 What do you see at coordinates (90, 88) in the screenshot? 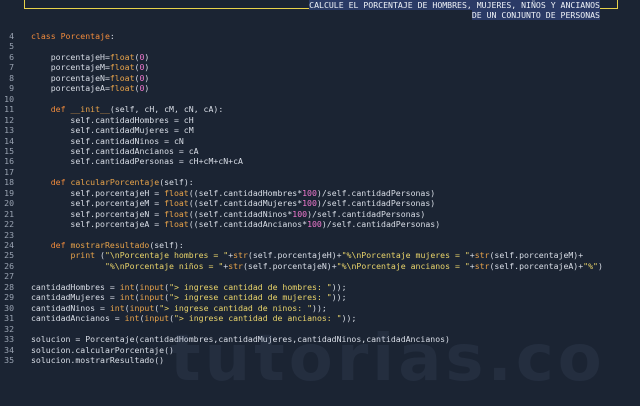
I see `line-code: porcentajeA=float(0)` at bounding box center [90, 88].